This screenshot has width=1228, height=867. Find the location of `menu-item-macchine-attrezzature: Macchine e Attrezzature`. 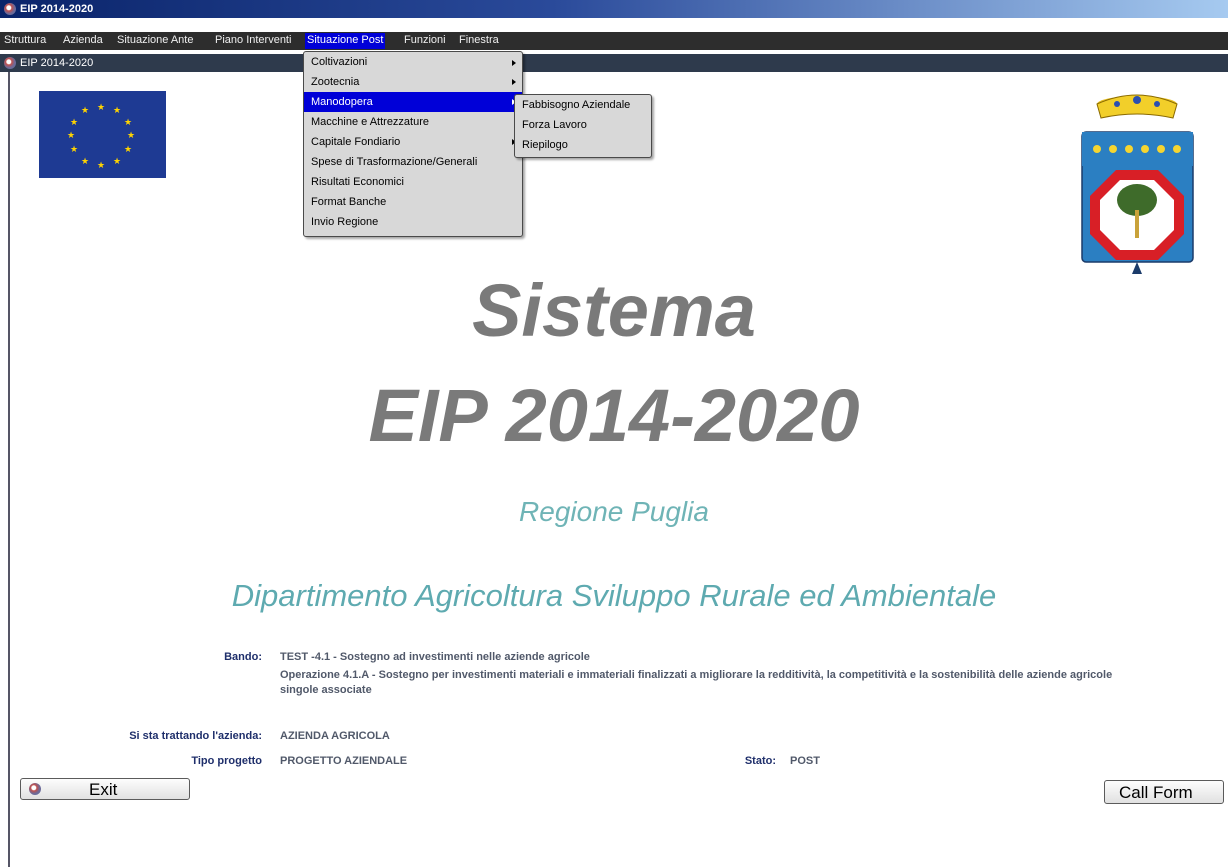

menu-item-macchine-attrezzature: Macchine e Attrezzature is located at coordinates (413, 122).